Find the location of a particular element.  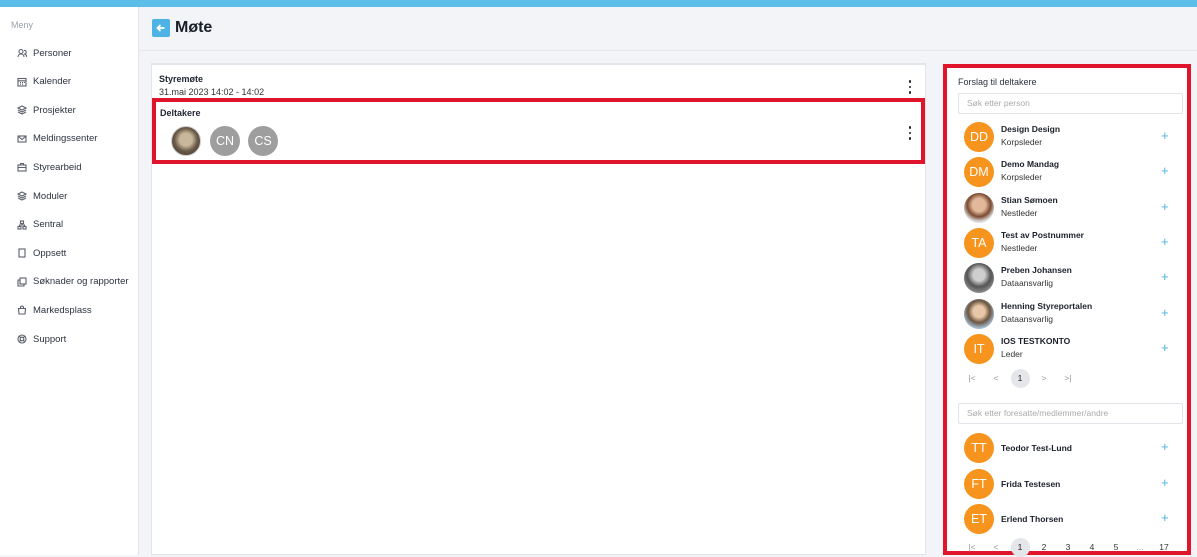

participants-menu-icon is located at coordinates (910, 133).